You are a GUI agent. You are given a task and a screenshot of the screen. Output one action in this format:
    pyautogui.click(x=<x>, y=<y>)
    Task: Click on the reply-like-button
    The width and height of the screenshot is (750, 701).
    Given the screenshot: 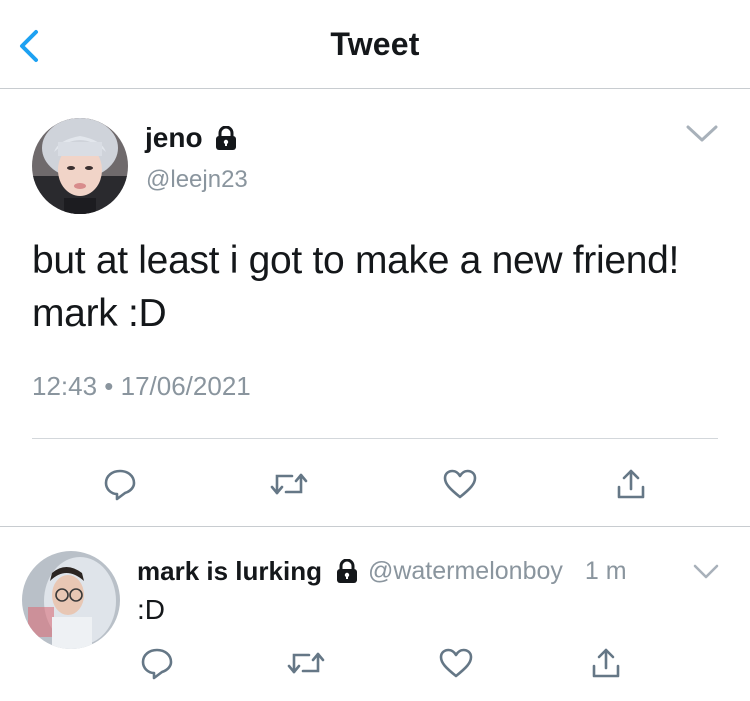 What is the action you would take?
    pyautogui.click(x=456, y=663)
    